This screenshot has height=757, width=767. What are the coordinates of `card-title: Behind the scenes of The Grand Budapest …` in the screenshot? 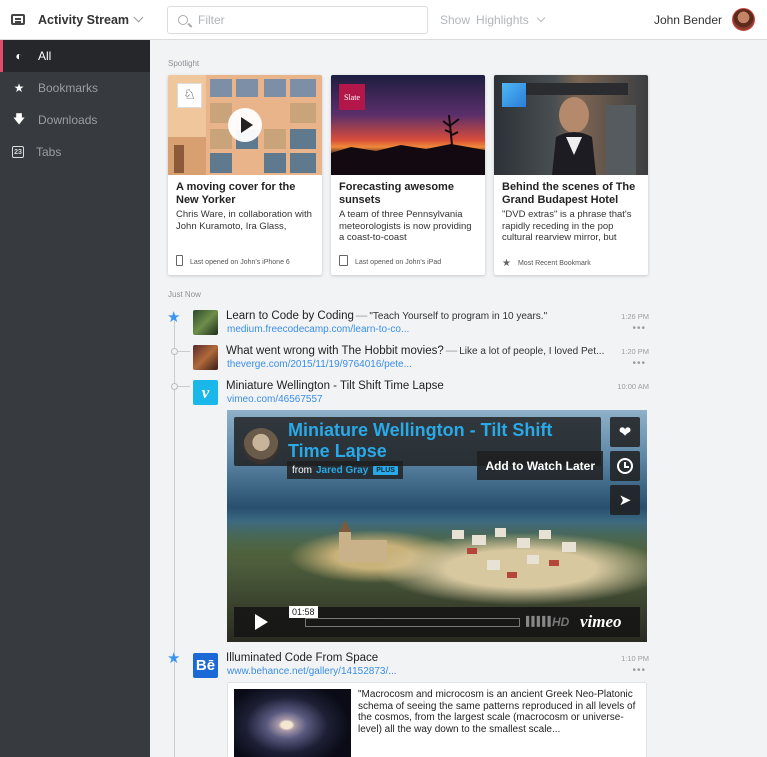 It's located at (569, 193).